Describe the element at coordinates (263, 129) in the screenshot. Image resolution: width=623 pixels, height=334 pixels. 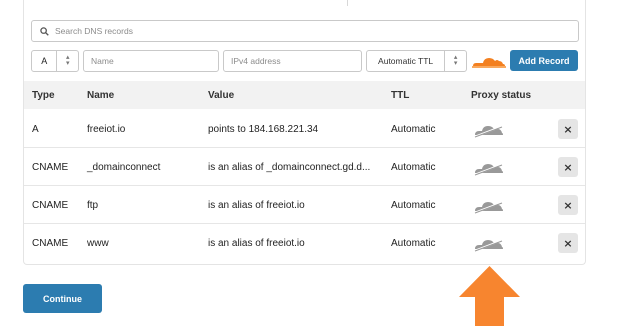
I see `record-value: points to 184.168.221.34` at that location.